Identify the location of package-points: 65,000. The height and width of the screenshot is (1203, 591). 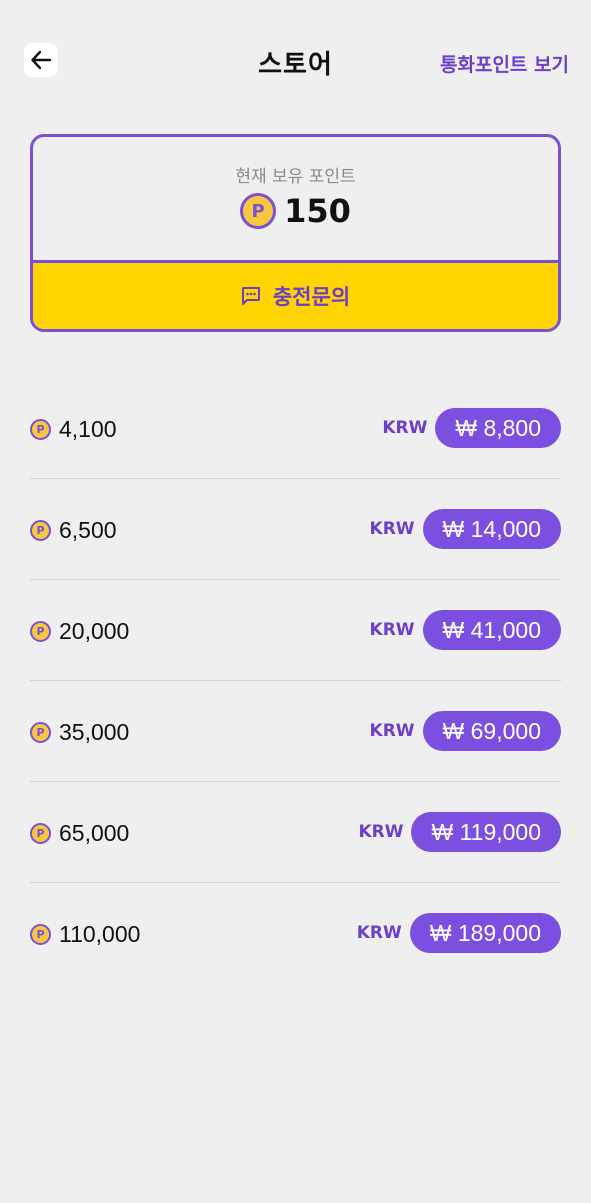
(94, 833).